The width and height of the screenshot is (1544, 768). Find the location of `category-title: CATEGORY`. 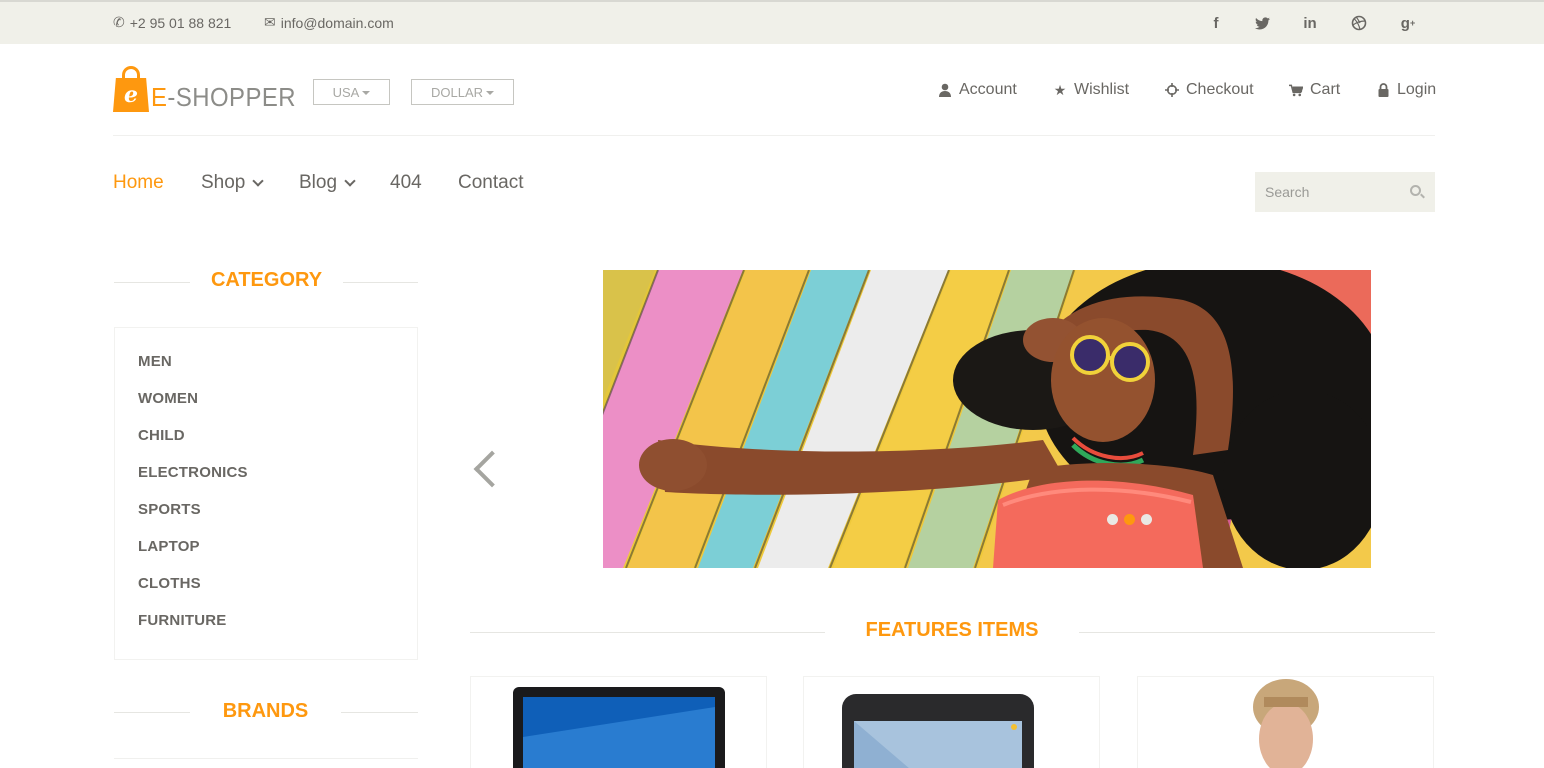

category-title: CATEGORY is located at coordinates (266, 280).